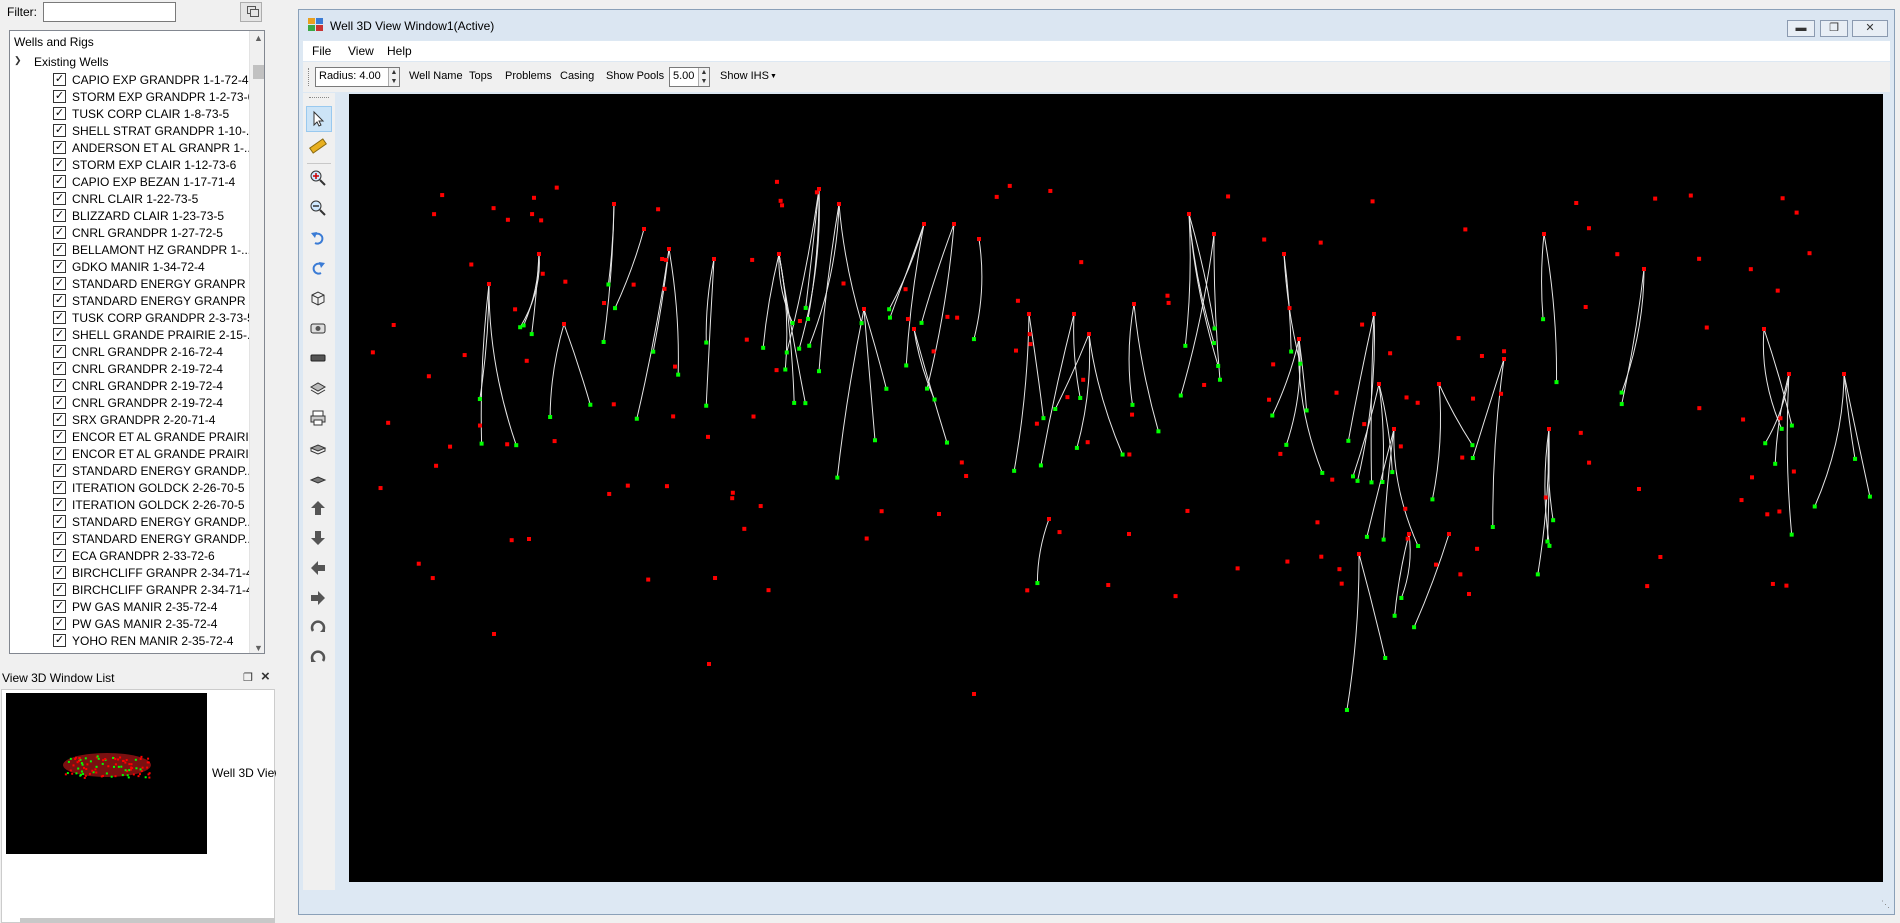 This screenshot has height=923, width=1900. What do you see at coordinates (319, 269) in the screenshot?
I see `redo-tool-button` at bounding box center [319, 269].